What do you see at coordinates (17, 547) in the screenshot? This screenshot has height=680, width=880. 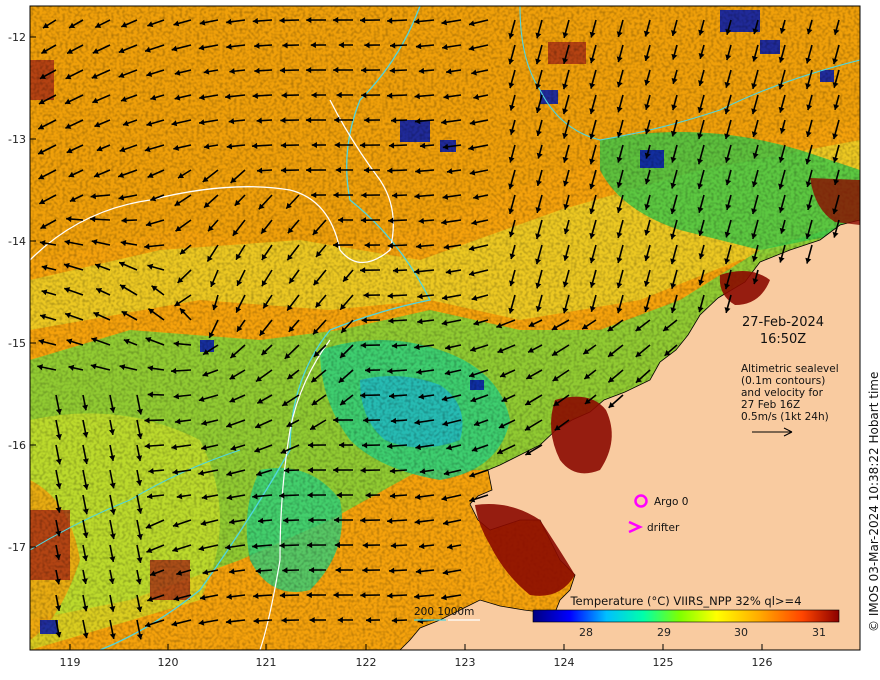 I see `lat-label: -17` at bounding box center [17, 547].